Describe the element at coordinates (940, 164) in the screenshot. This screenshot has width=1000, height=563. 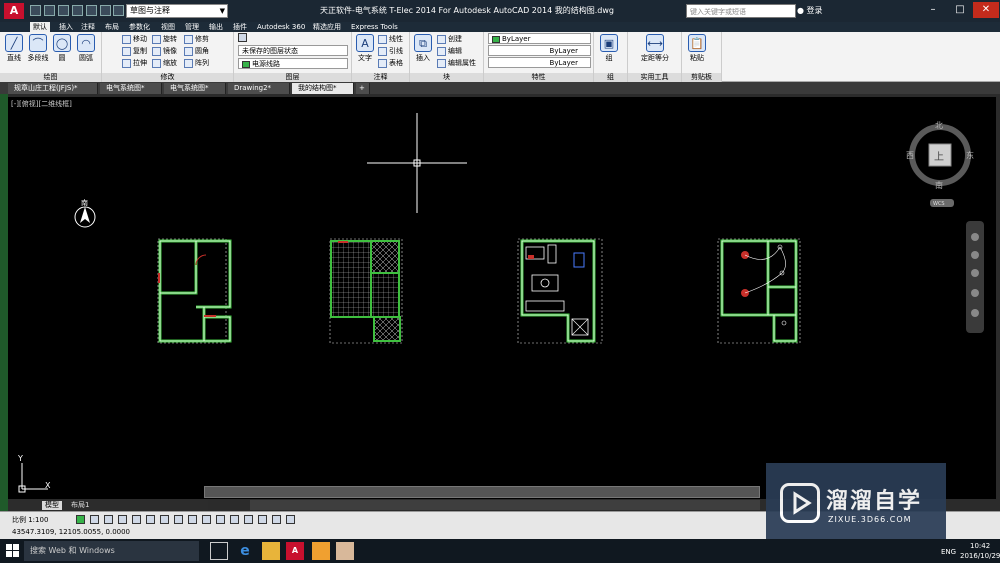
I see `viewcube: 上 北 南 东 西 WCS` at that location.